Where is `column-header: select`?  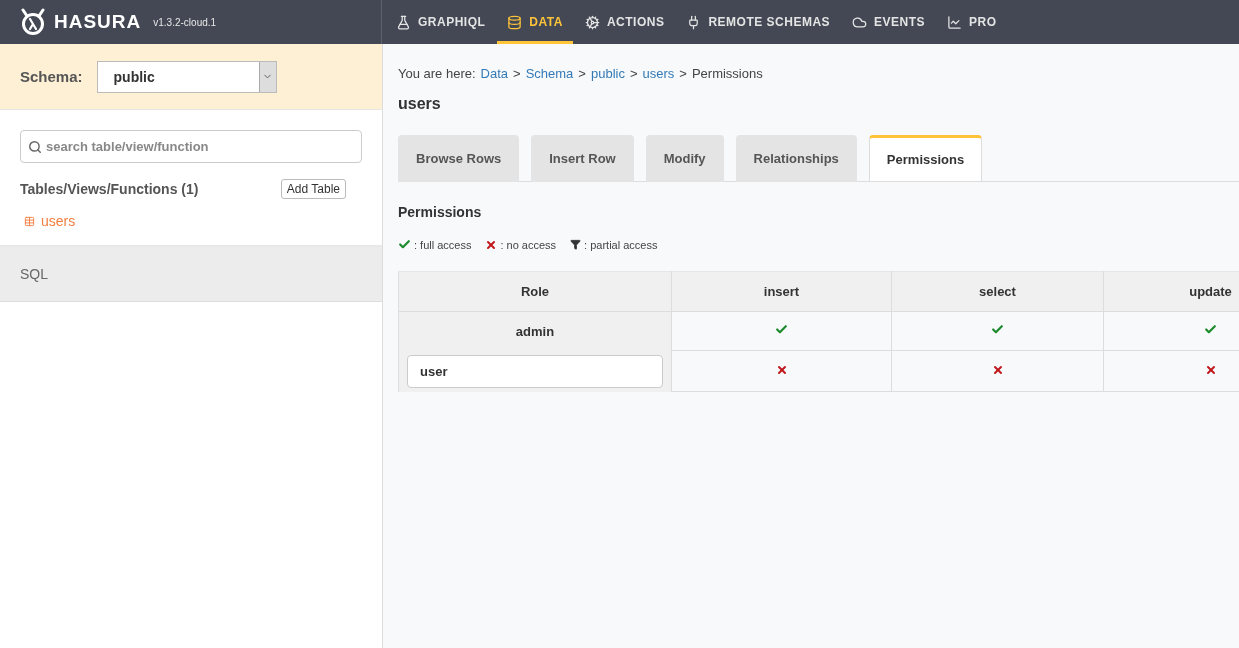 column-header: select is located at coordinates (997, 291).